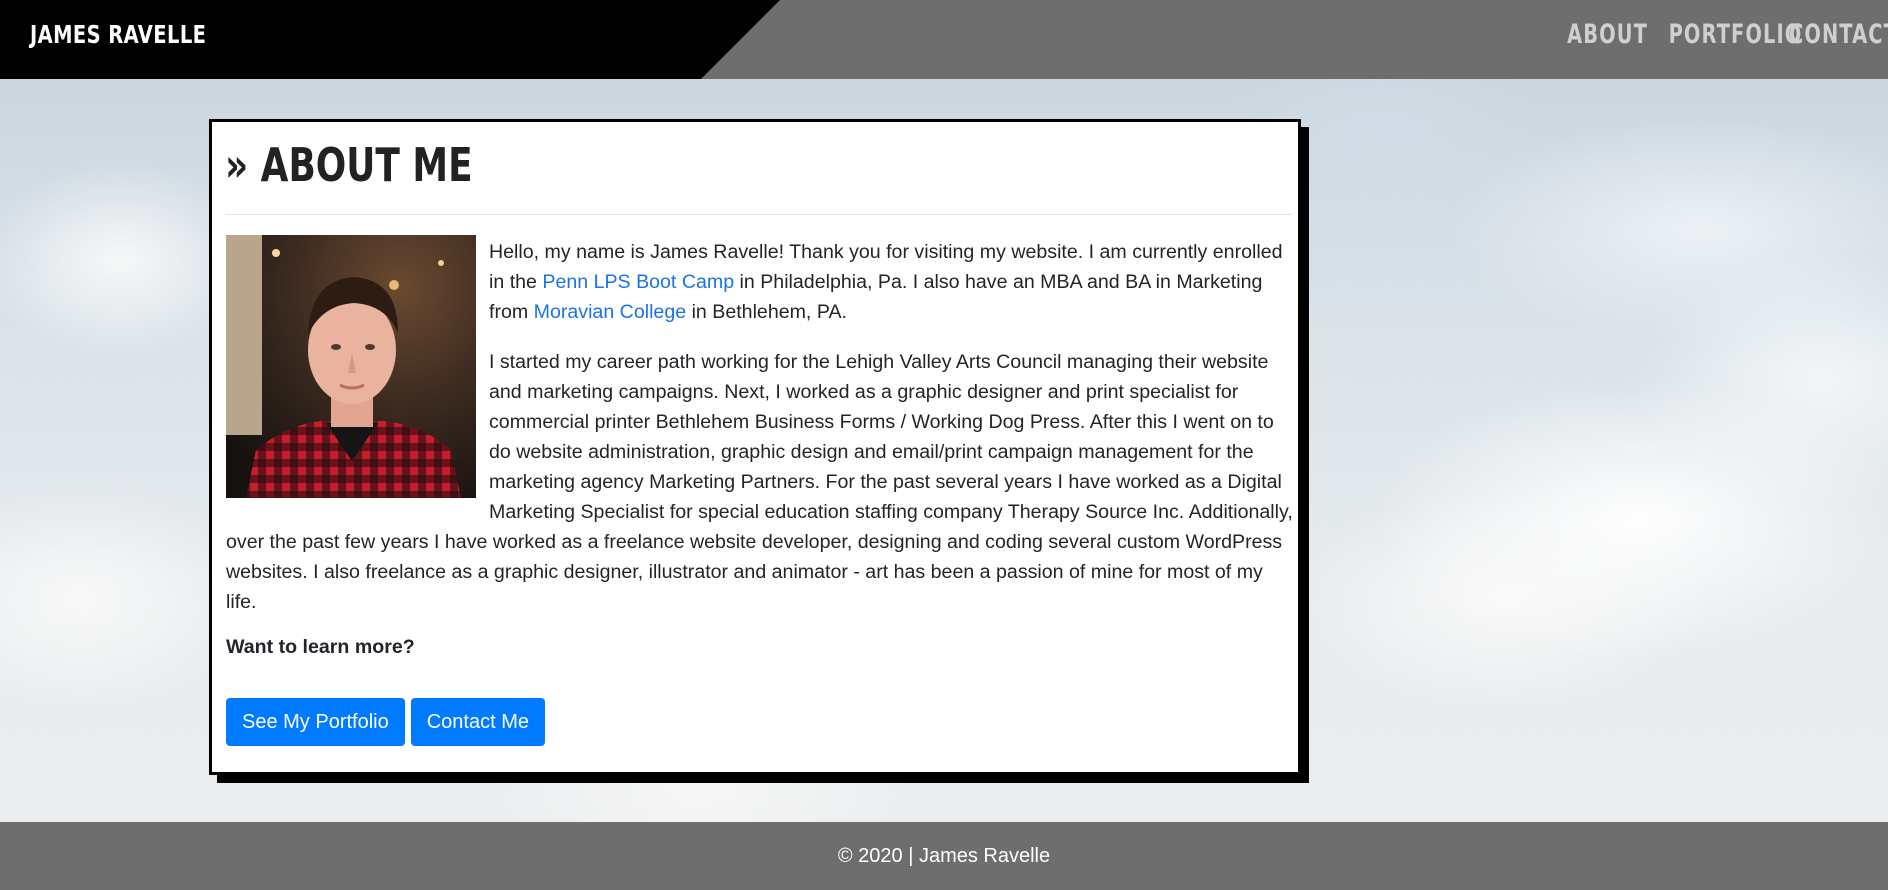  What do you see at coordinates (349, 165) in the screenshot?
I see `page-title: » ABOUT ME` at bounding box center [349, 165].